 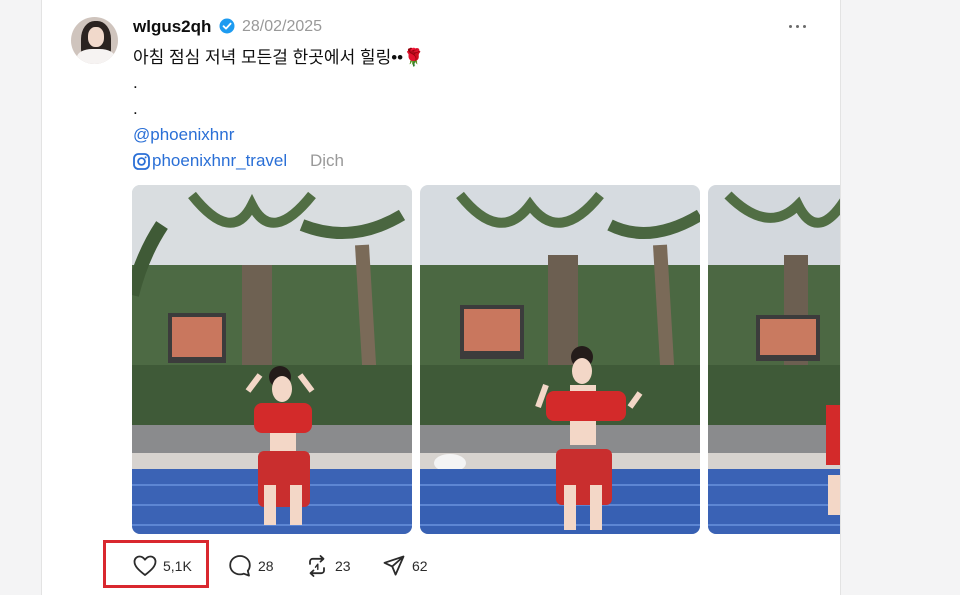 I want to click on post-photo, so click(x=774, y=359).